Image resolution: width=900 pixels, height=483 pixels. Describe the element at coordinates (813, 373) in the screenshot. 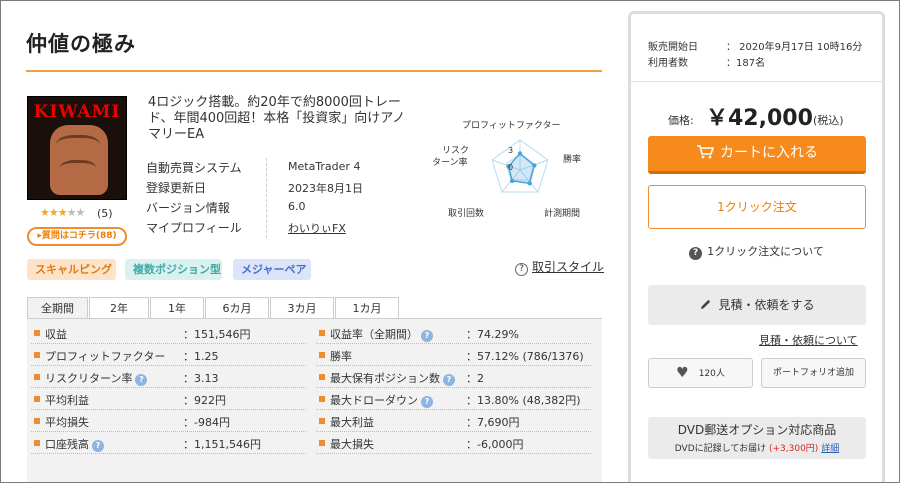

I see `add-portfolio-button: ポートフォリオ追加` at that location.